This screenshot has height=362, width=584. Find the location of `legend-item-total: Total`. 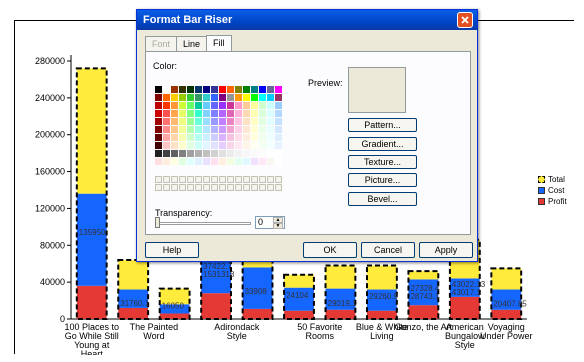

legend-item-total: Total is located at coordinates (552, 179).